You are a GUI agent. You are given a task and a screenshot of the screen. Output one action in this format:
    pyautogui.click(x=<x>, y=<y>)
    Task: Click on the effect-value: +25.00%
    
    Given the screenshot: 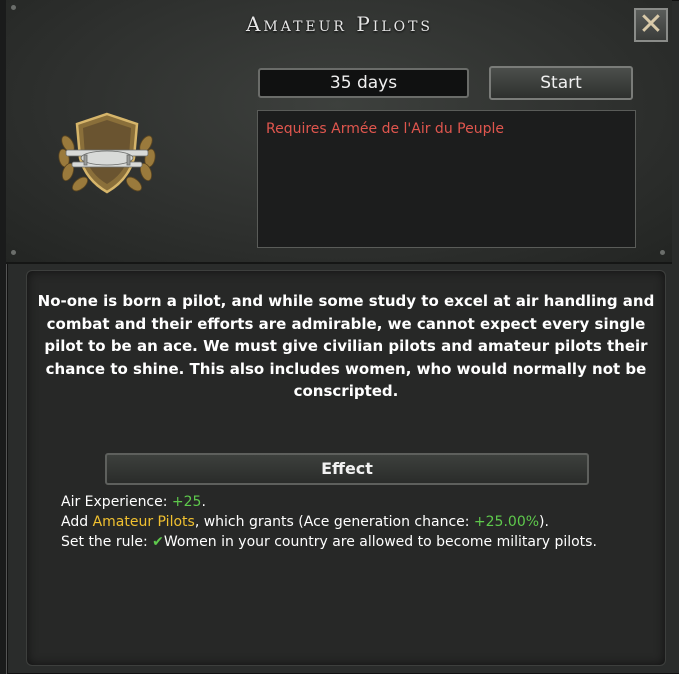 What is the action you would take?
    pyautogui.click(x=506, y=522)
    